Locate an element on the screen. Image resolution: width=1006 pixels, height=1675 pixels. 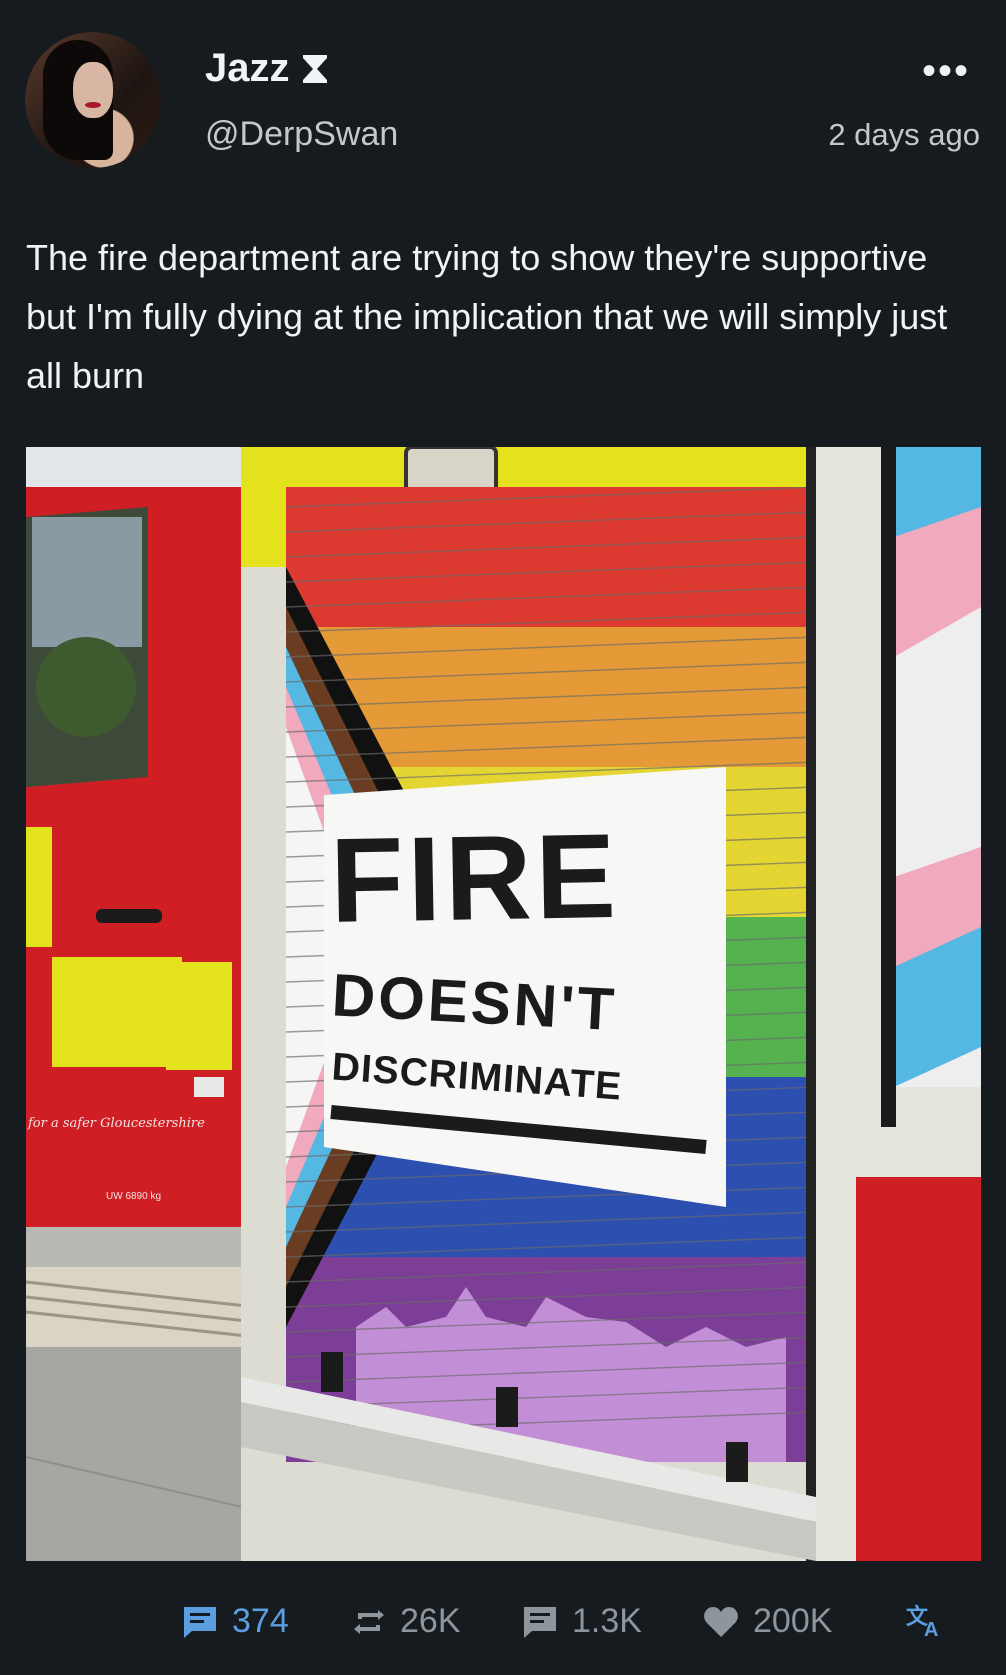
reply-button: 374 is located at coordinates (235, 1621).